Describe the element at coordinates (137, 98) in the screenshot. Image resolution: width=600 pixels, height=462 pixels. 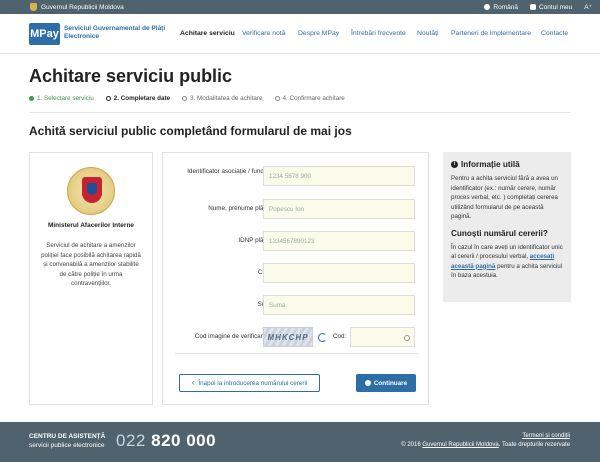
I see `step-2: 2. Completare date` at that location.